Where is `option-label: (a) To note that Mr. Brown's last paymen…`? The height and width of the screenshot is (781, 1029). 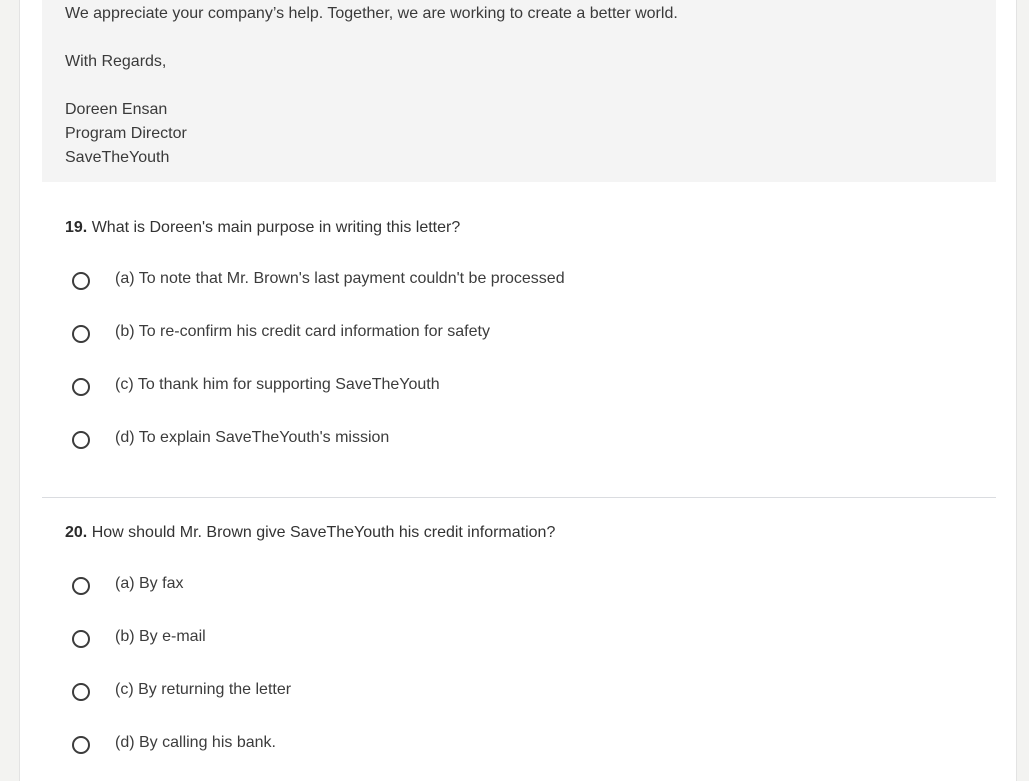 option-label: (a) To note that Mr. Brown's last paymen… is located at coordinates (340, 278).